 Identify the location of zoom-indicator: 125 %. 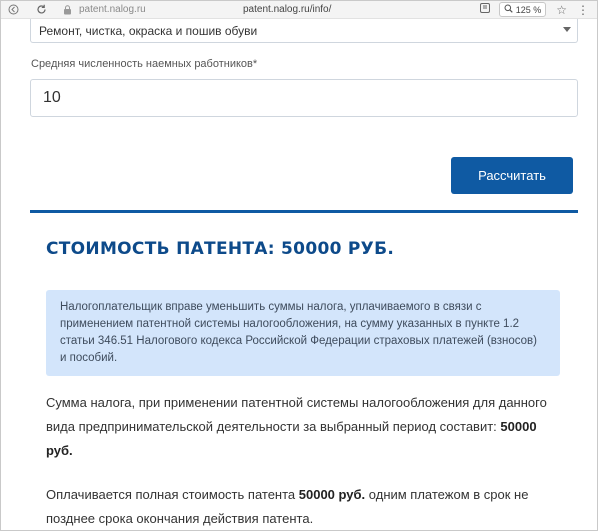
(522, 9).